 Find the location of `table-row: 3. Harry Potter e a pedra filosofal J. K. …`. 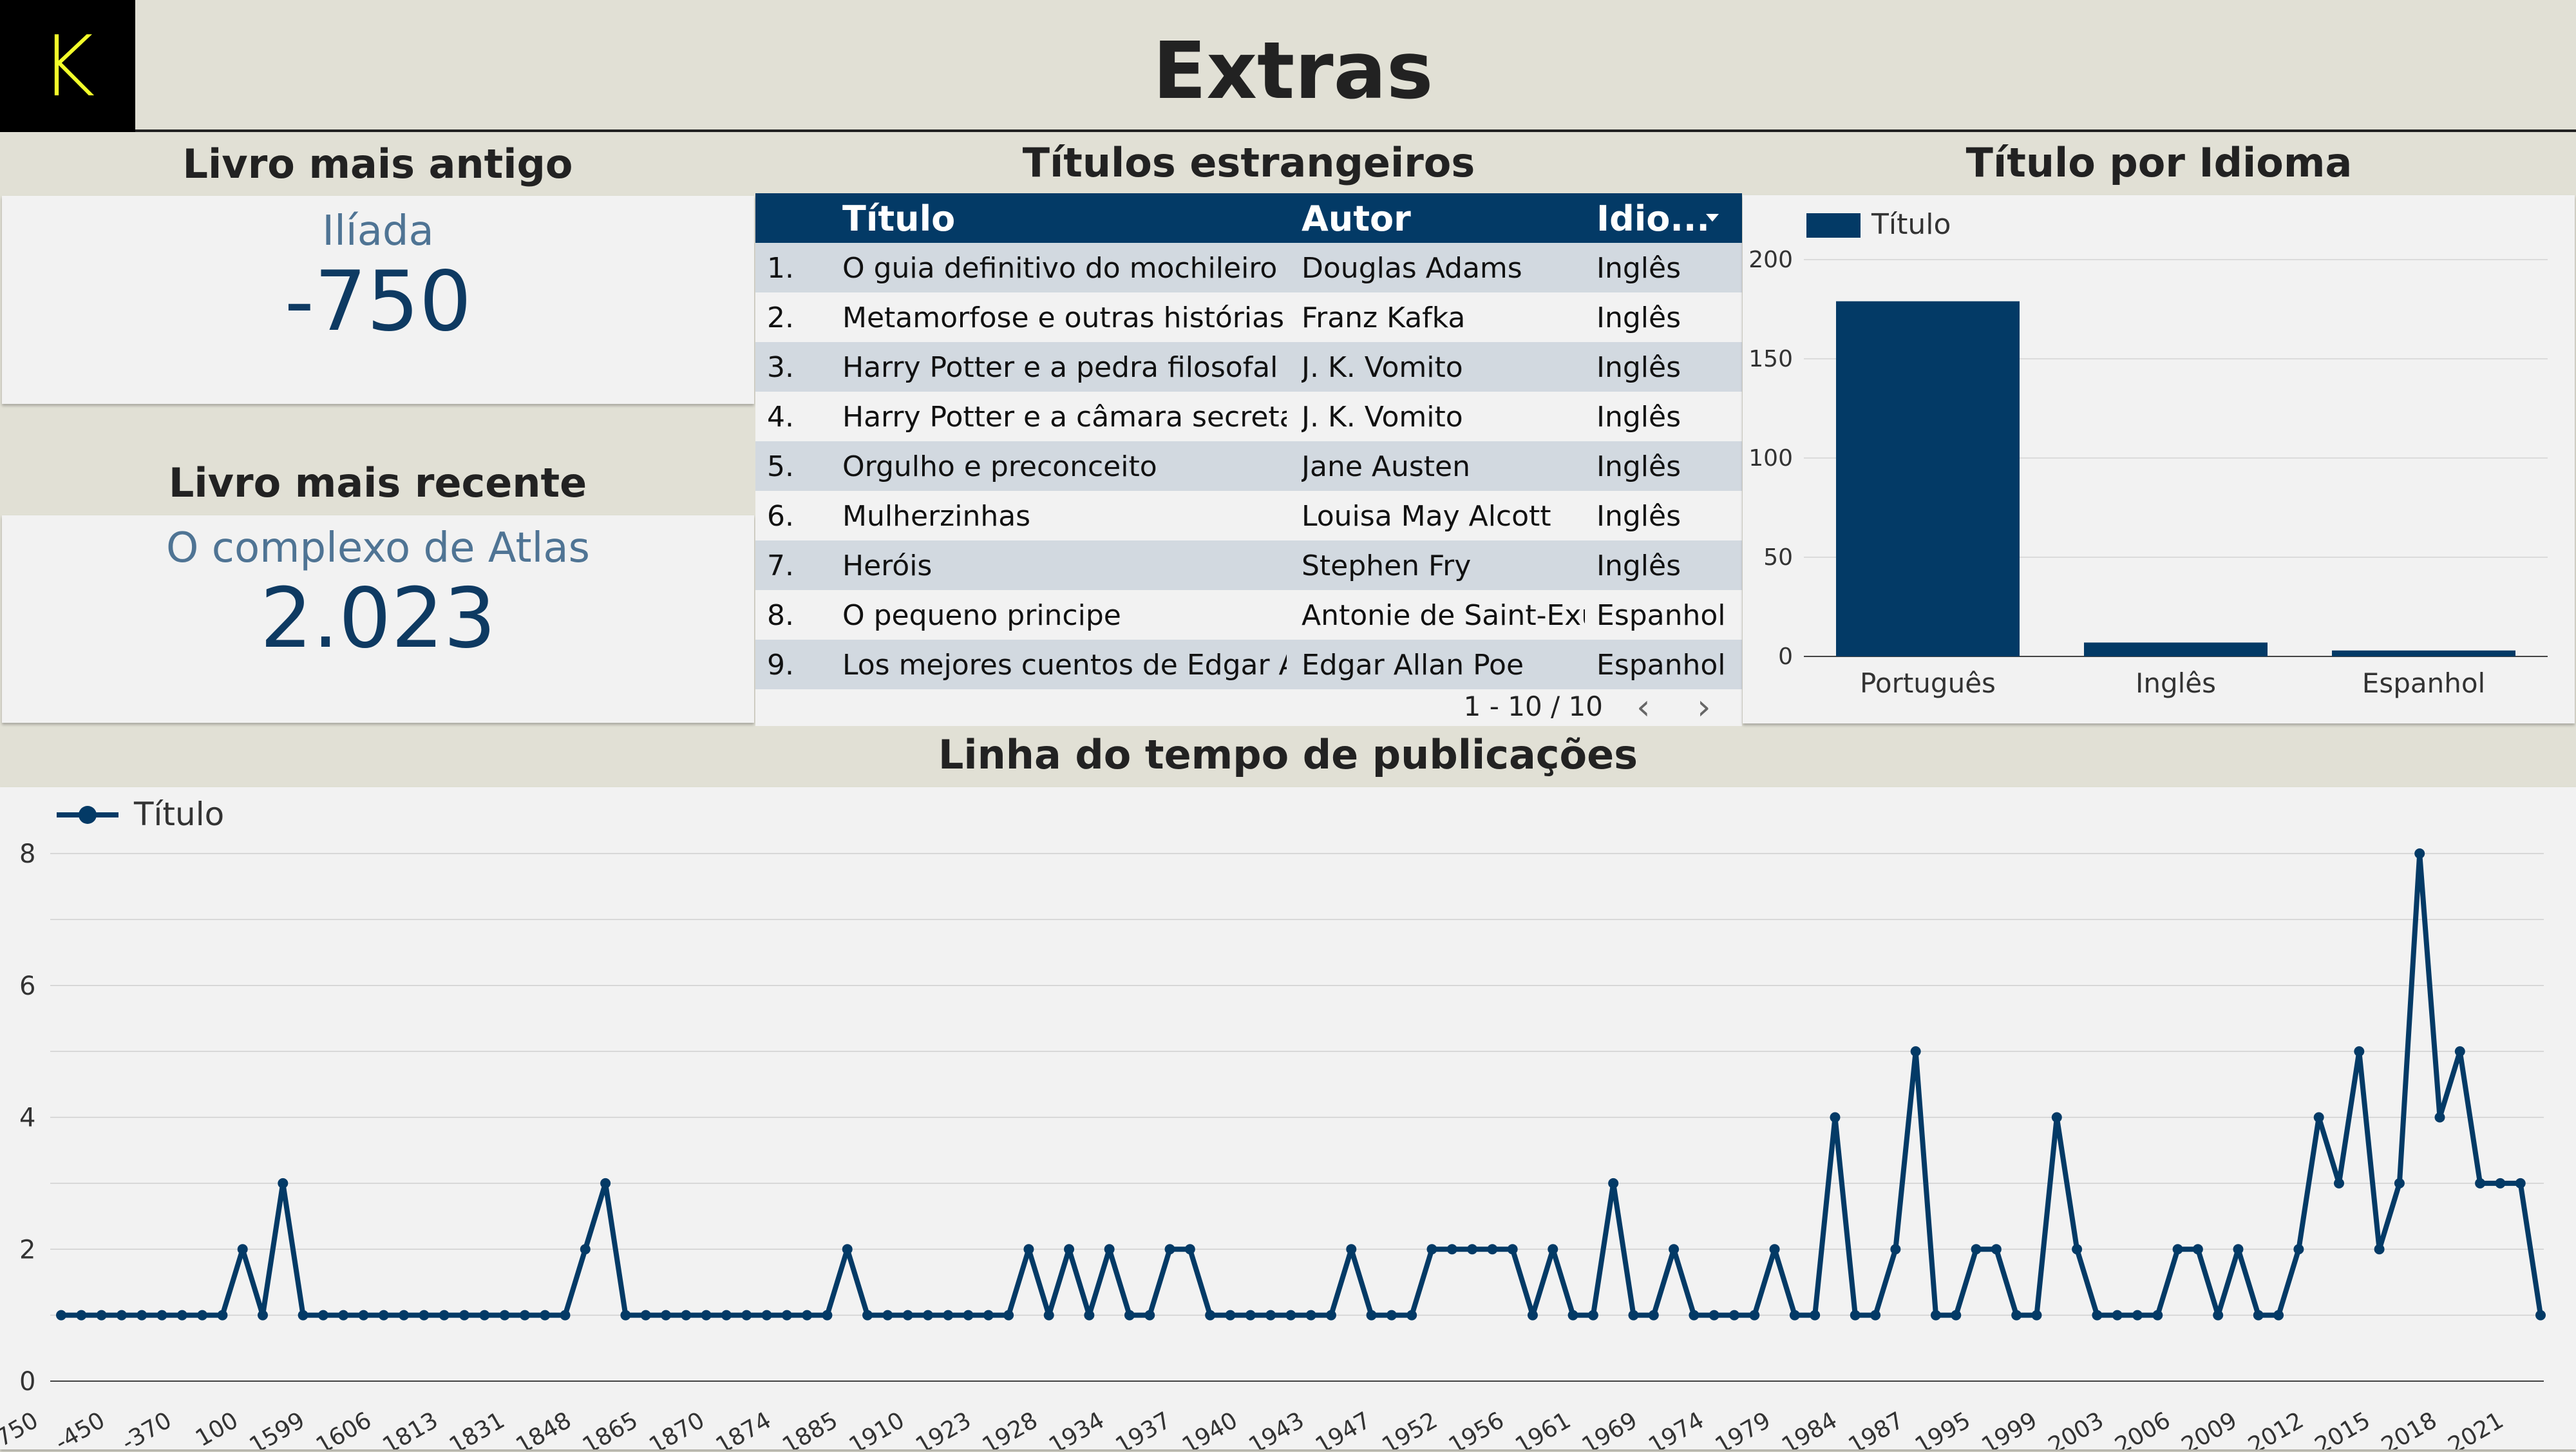

table-row: 3. Harry Potter e a pedra filosofal J. K. … is located at coordinates (1249, 367).